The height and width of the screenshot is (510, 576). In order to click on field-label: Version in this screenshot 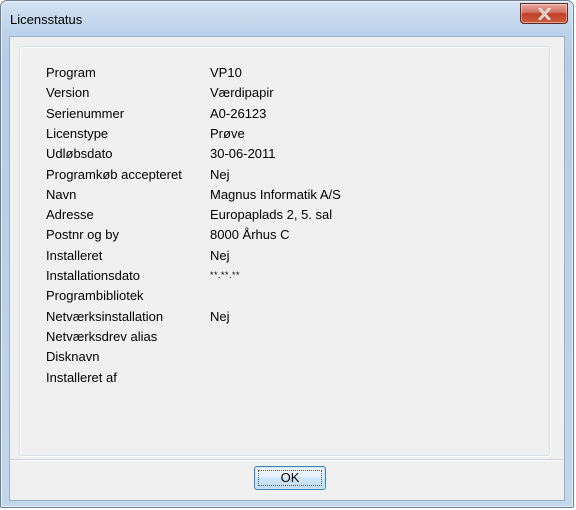, I will do `click(68, 93)`.